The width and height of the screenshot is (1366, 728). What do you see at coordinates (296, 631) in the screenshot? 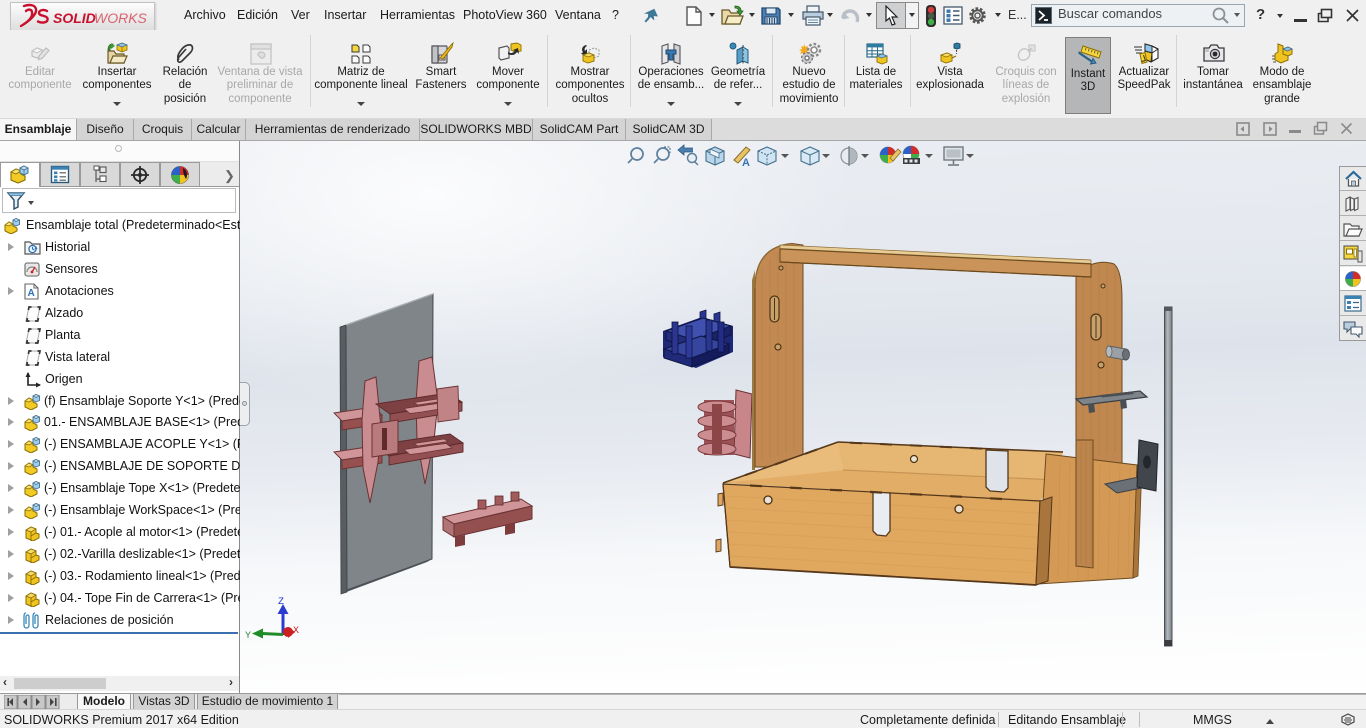
I see `svg-text: X` at bounding box center [296, 631].